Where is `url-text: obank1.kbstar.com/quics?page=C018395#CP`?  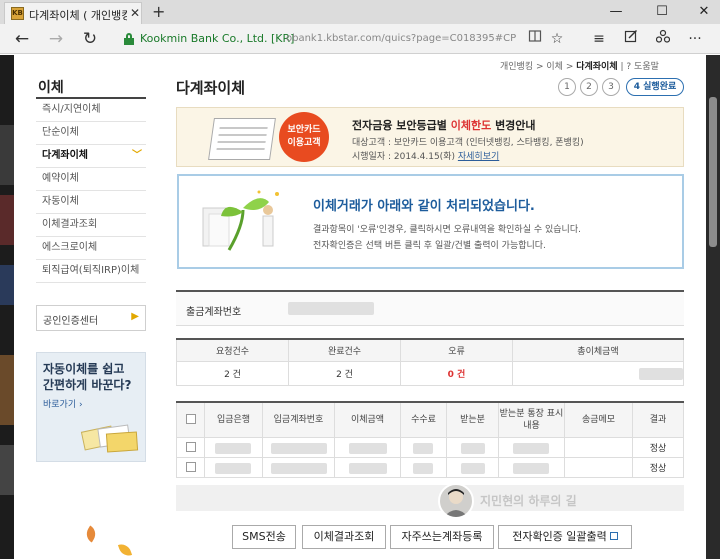
url-text: obank1.kbstar.com/quics?page=C018395#CP is located at coordinates (401, 38).